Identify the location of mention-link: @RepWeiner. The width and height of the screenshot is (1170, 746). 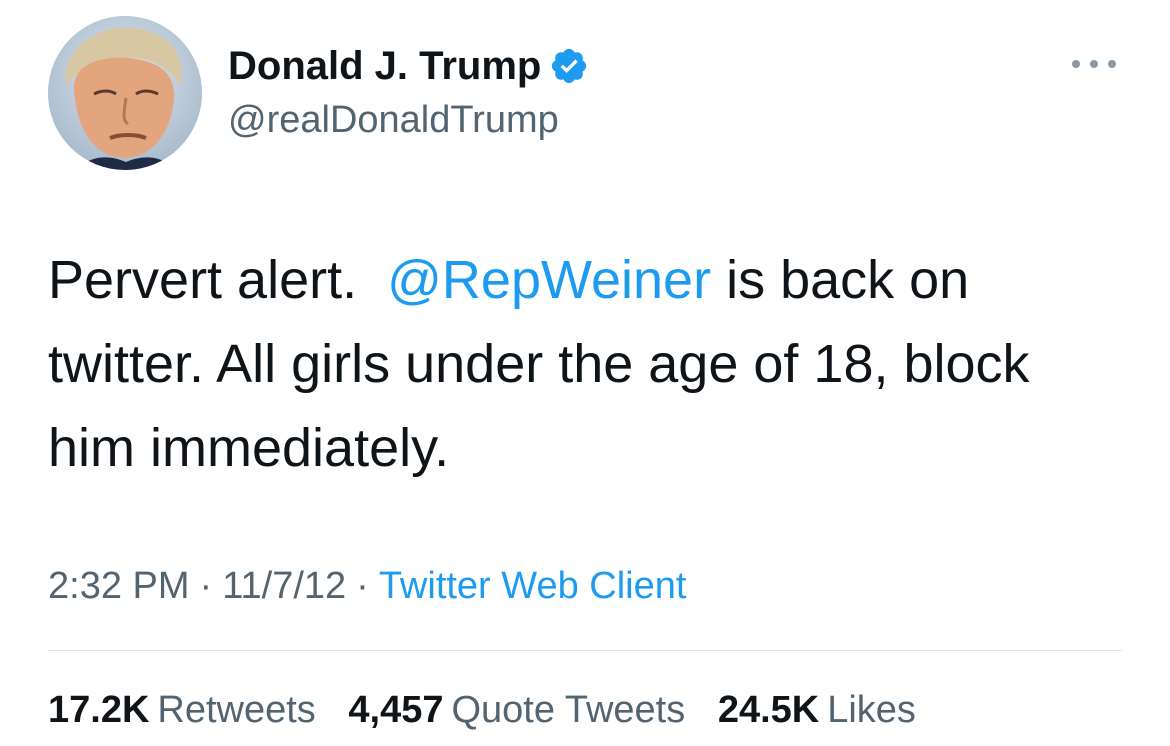
(549, 280).